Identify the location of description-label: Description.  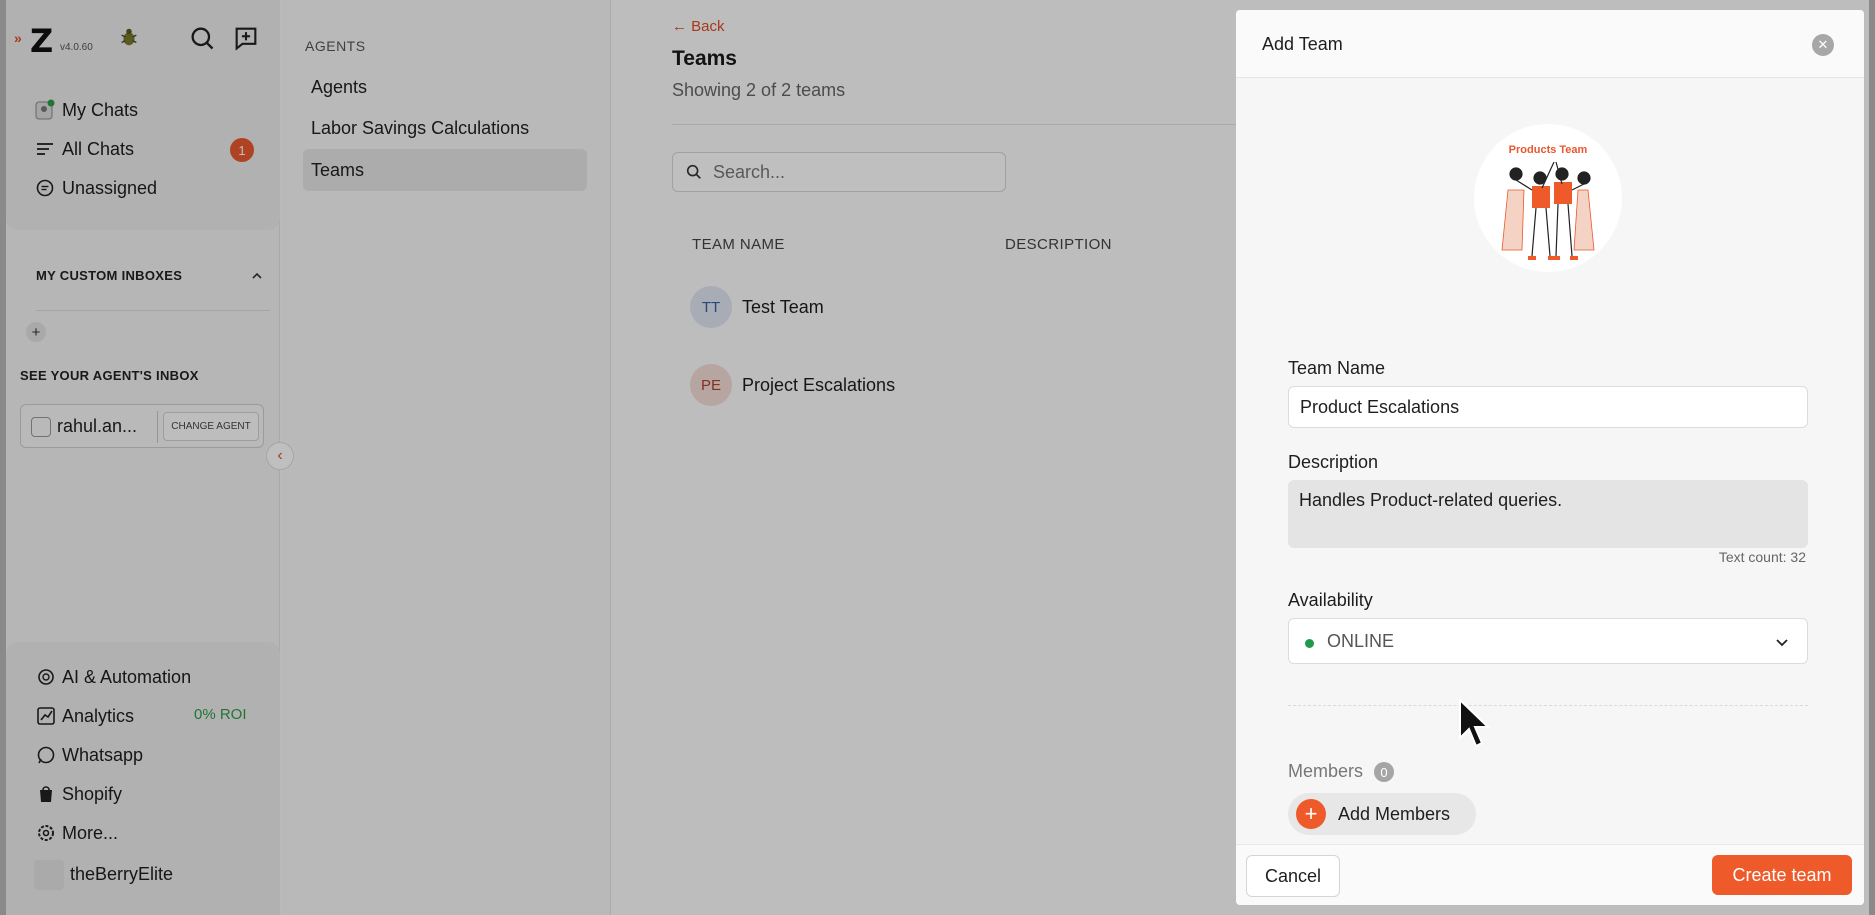
(1333, 462).